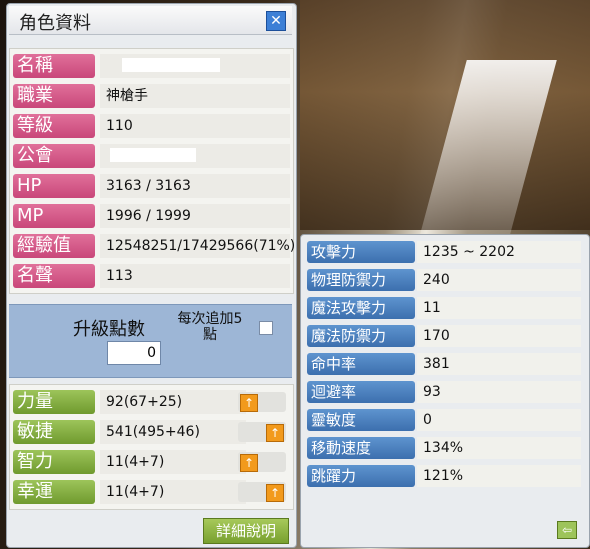 The width and height of the screenshot is (590, 549). What do you see at coordinates (499, 252) in the screenshot?
I see `attack-value: 1235 ~ 2202` at bounding box center [499, 252].